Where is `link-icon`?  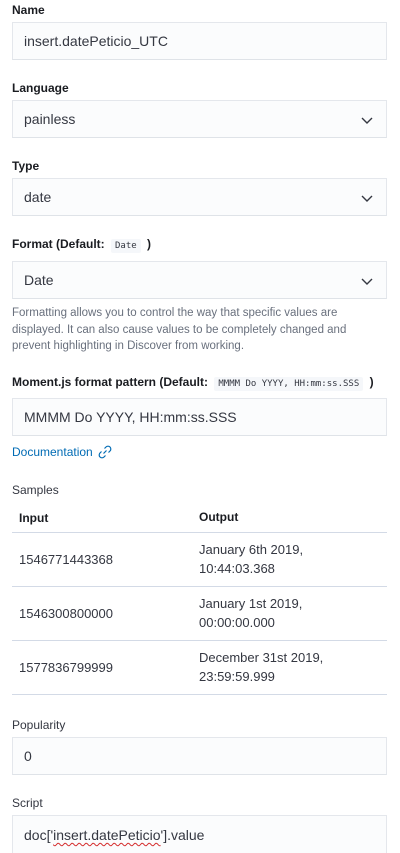
link-icon is located at coordinates (105, 452).